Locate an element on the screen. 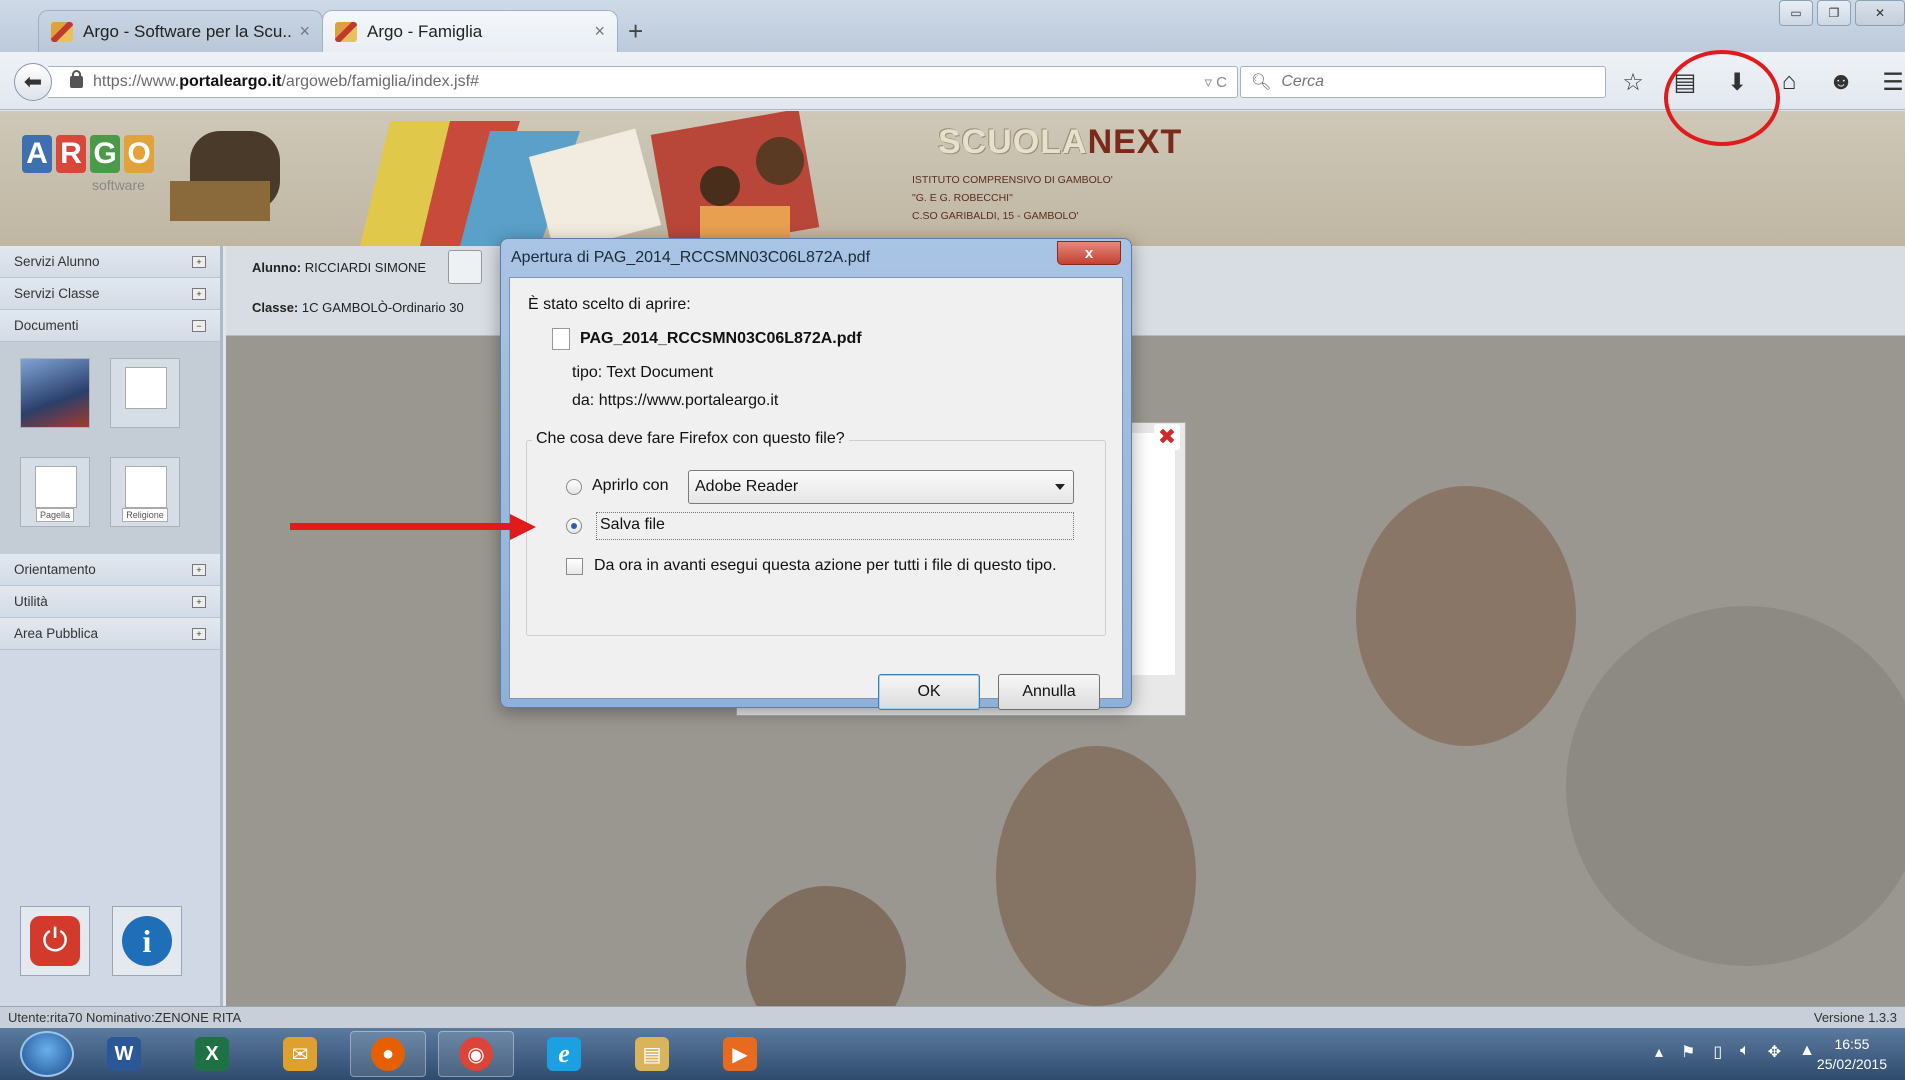 Image resolution: width=1905 pixels, height=1080 pixels. logout-button: ⏻ is located at coordinates (55, 941).